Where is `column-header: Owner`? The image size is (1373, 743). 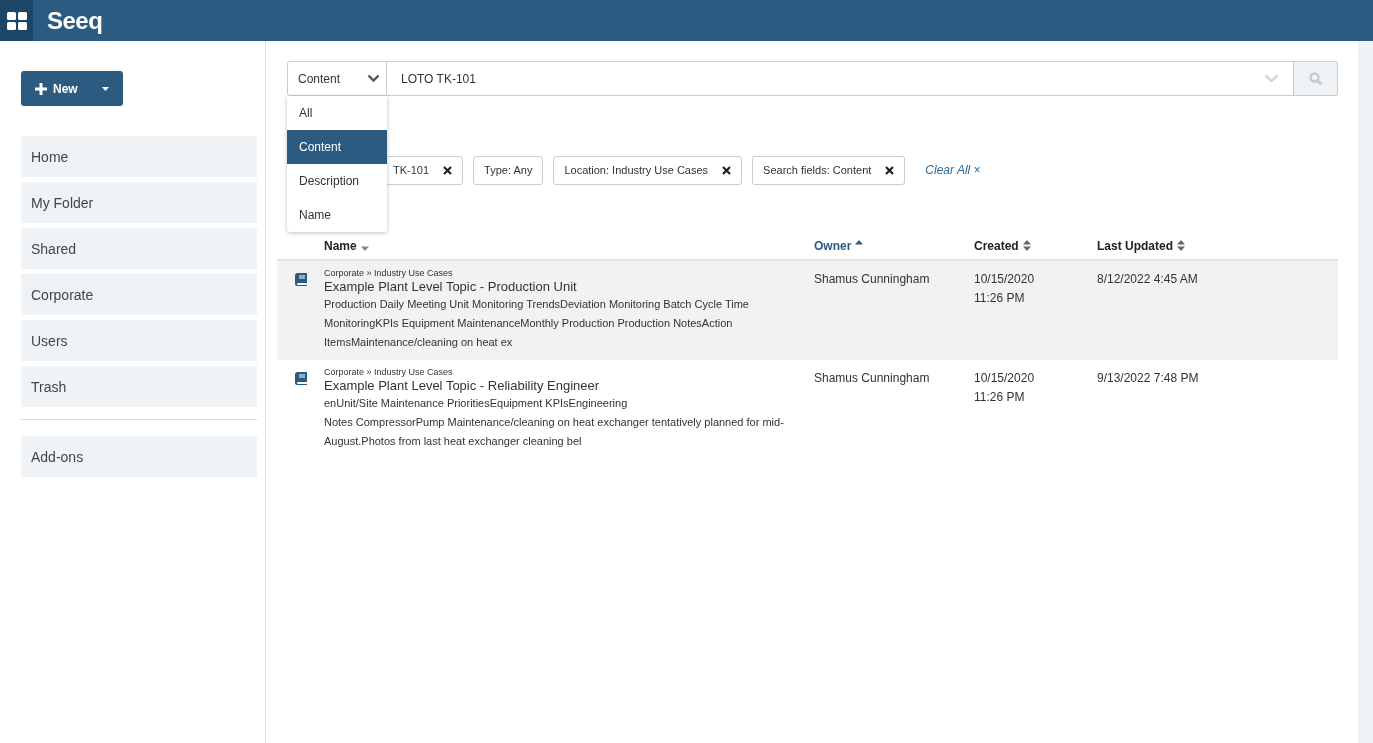 column-header: Owner is located at coordinates (894, 245).